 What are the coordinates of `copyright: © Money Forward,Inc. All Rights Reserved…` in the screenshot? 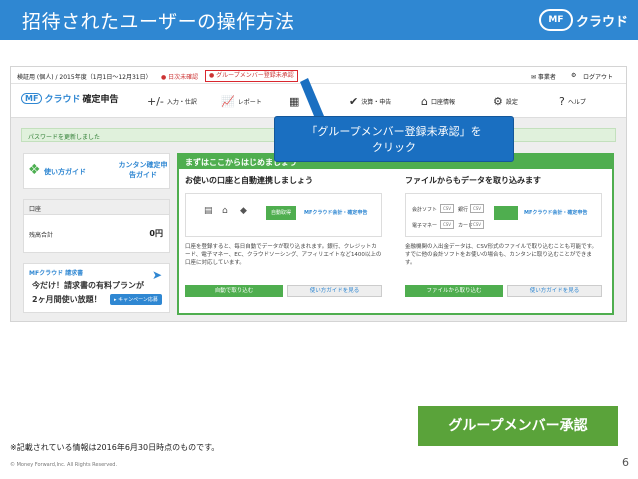 It's located at (64, 465).